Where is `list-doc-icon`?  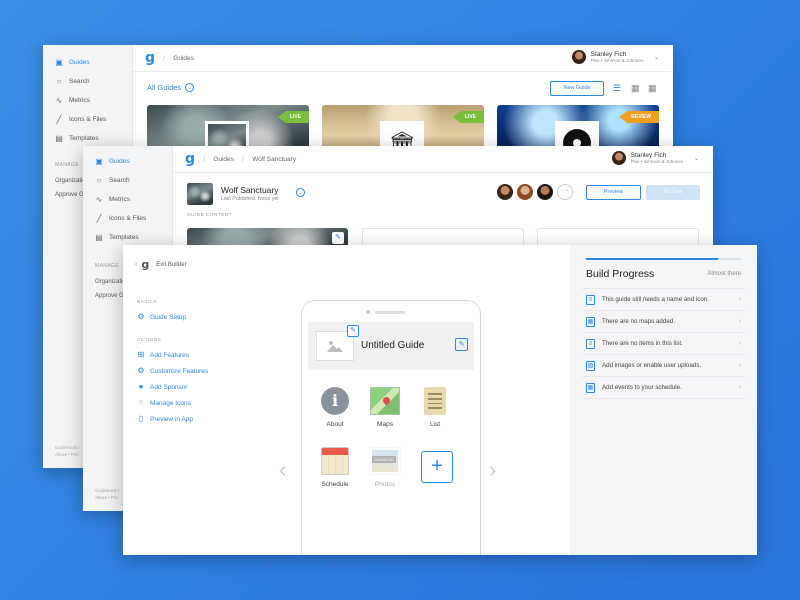 list-doc-icon is located at coordinates (435, 401).